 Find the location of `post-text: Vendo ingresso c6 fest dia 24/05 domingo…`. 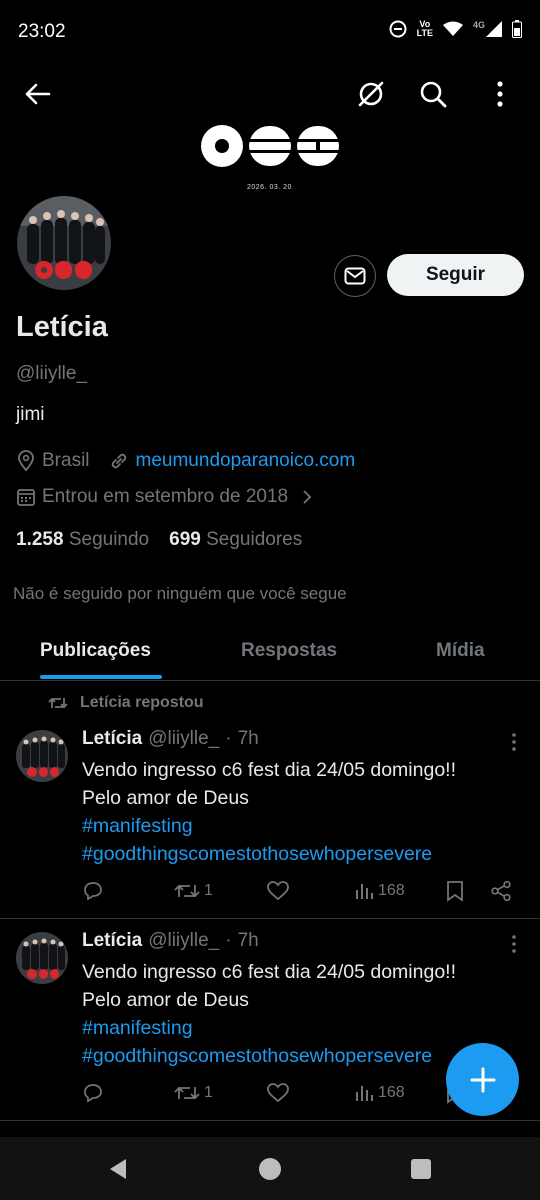

post-text: Vendo ingresso c6 fest dia 24/05 domingo… is located at coordinates (302, 812).